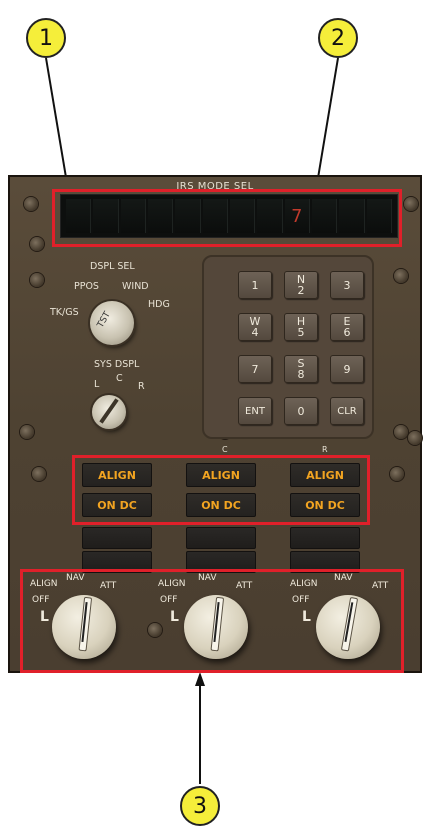 The height and width of the screenshot is (836, 427). I want to click on dspl-sel-knob-marking: TST, so click(104, 320).